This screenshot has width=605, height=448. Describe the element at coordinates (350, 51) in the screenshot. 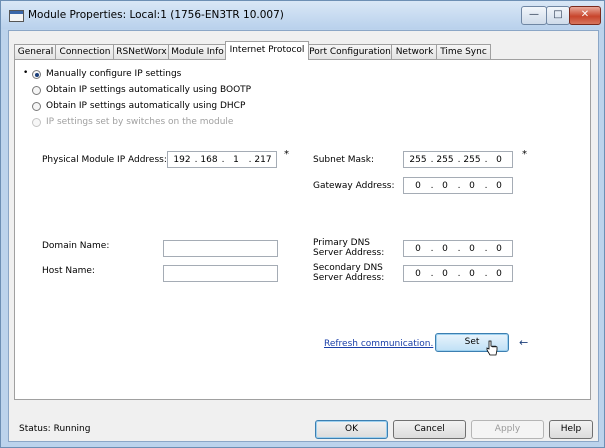

I see `tab-port-configuration: Port Configuration` at that location.